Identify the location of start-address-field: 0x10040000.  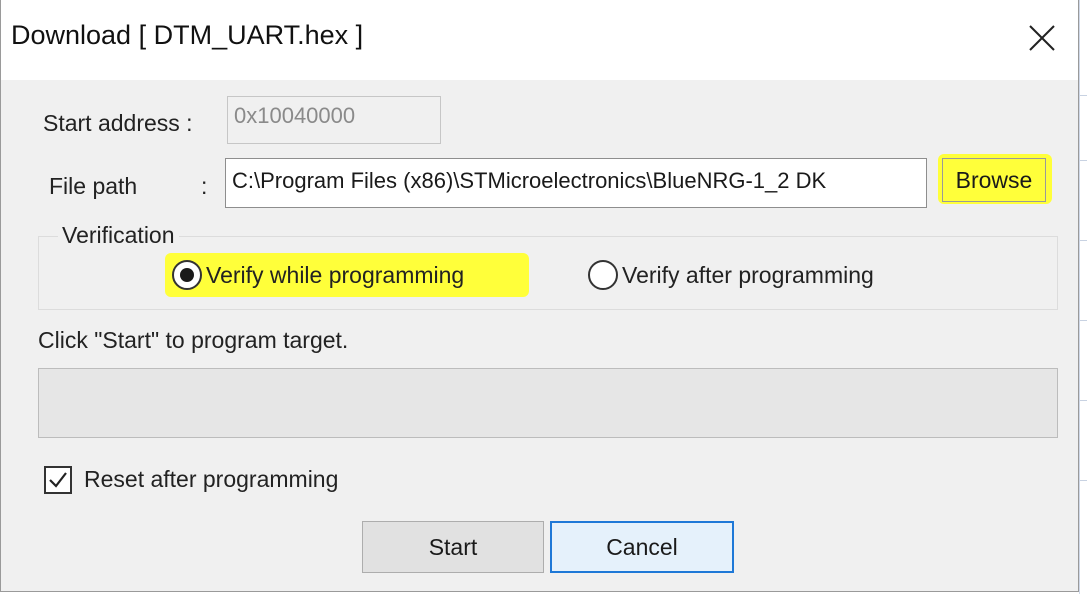
(334, 120).